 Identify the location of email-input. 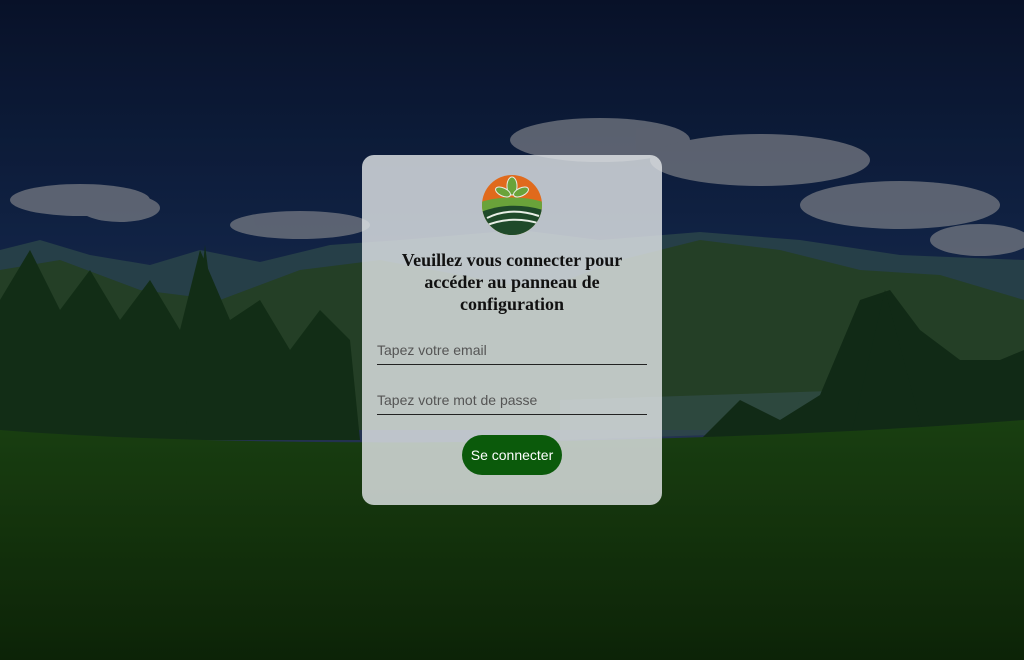
(512, 350).